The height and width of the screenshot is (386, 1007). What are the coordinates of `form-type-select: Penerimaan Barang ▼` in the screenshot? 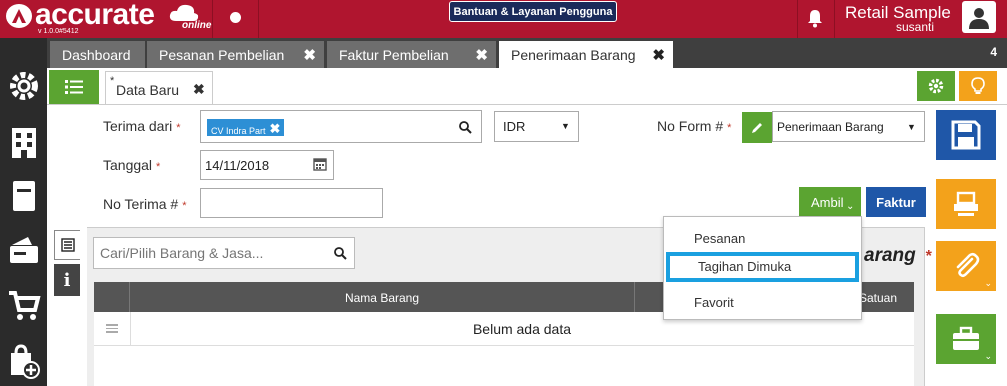 It's located at (848, 126).